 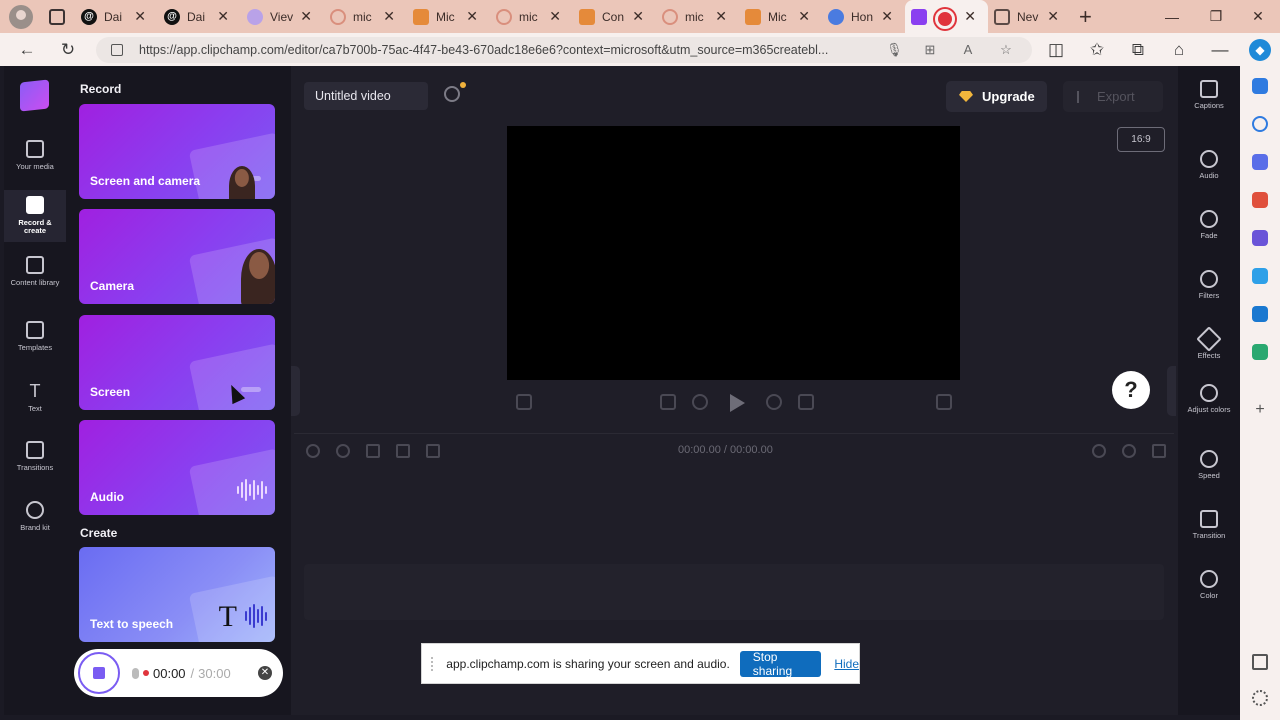 What do you see at coordinates (614, 16) in the screenshot?
I see `browser-tab: Con ✕` at bounding box center [614, 16].